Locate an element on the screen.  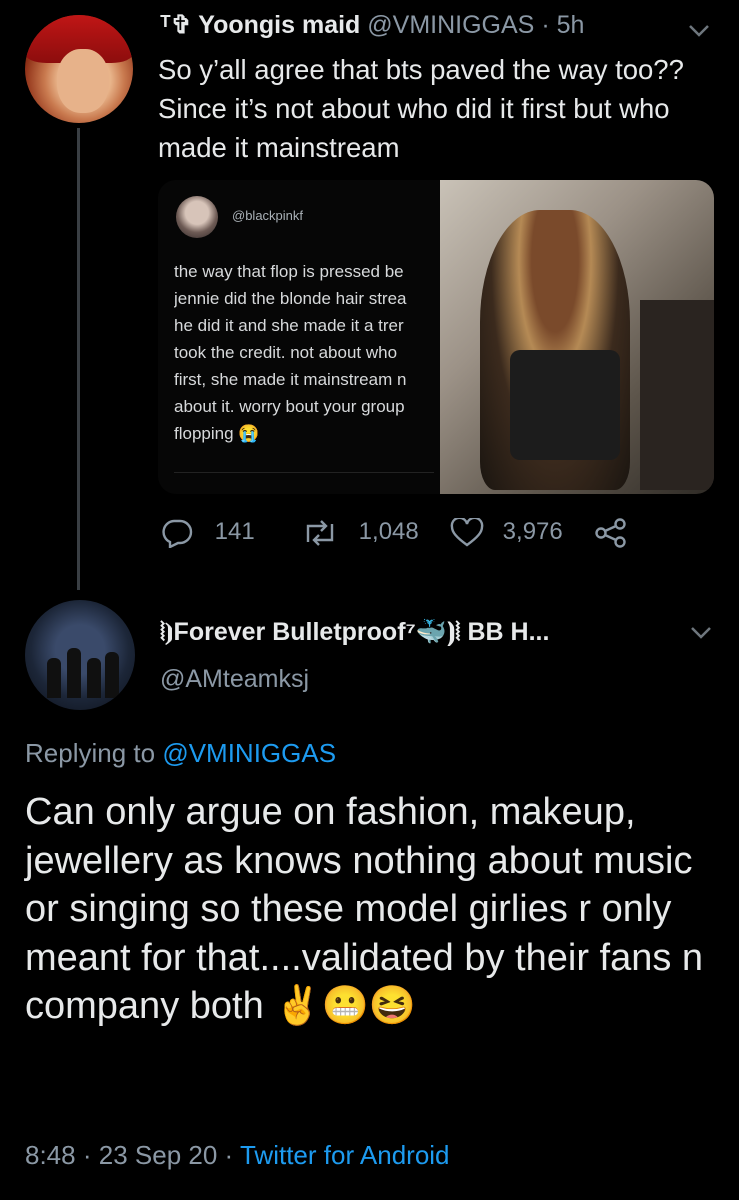
replying-to-handle: @VMINIGGAS is located at coordinates (249, 753).